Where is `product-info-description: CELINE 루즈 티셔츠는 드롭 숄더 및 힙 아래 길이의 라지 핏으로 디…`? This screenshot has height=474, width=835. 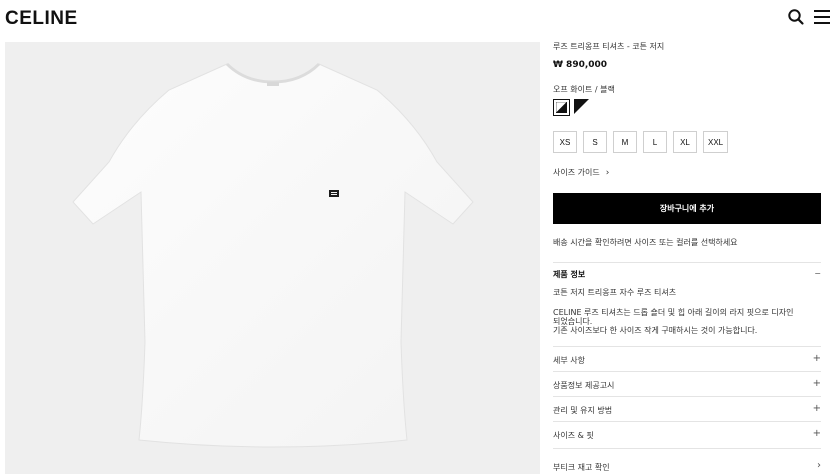 product-info-description: CELINE 루즈 티셔츠는 드롭 숄더 및 힙 아래 길이의 라지 핏으로 디… is located at coordinates (687, 321).